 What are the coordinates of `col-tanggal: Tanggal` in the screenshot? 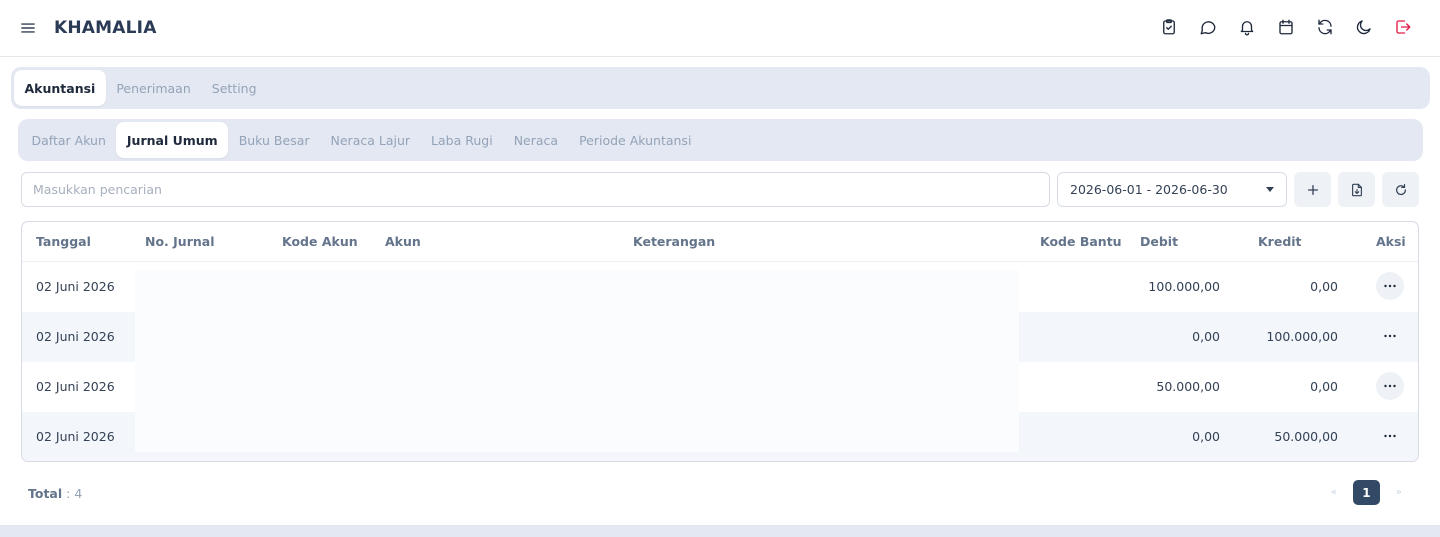 It's located at (63, 241).